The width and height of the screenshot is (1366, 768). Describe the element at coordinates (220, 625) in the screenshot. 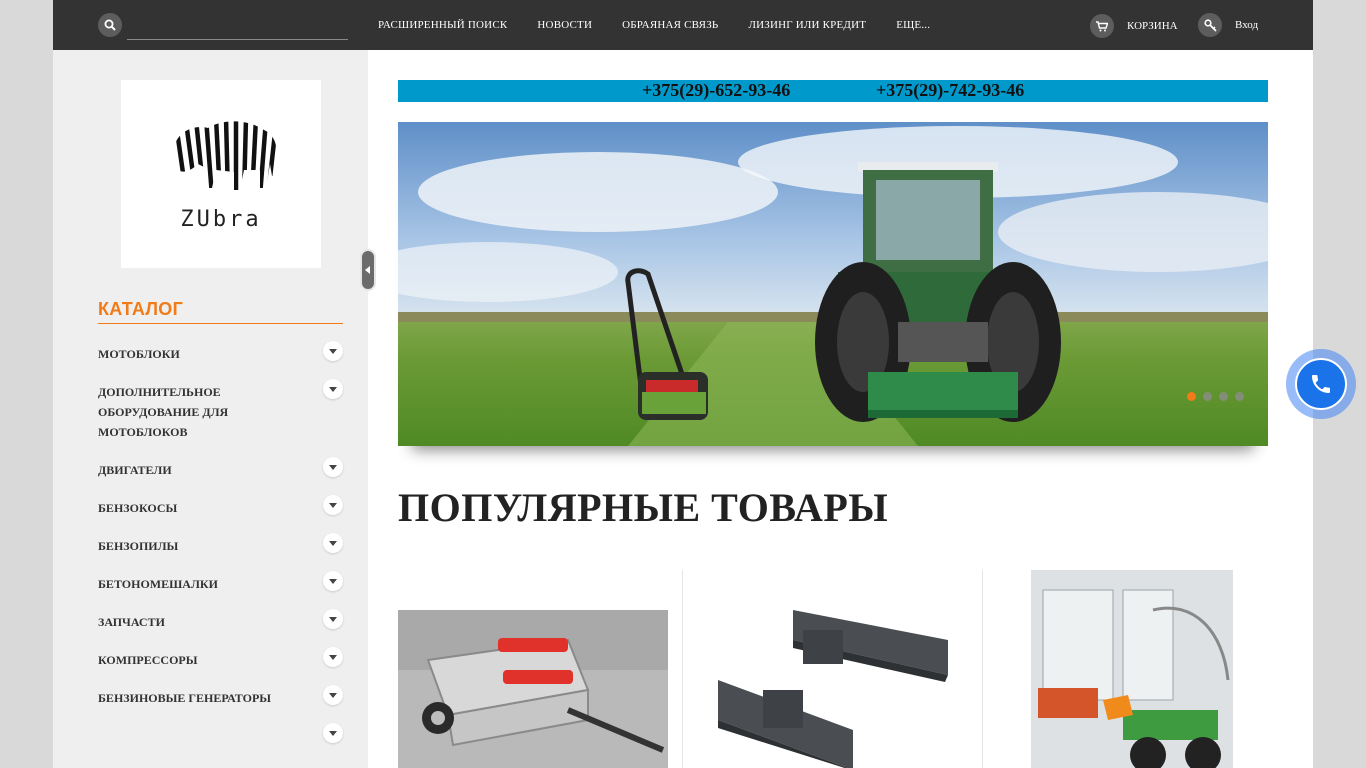

I see `category-item: ЗАПЧАСТИ` at that location.